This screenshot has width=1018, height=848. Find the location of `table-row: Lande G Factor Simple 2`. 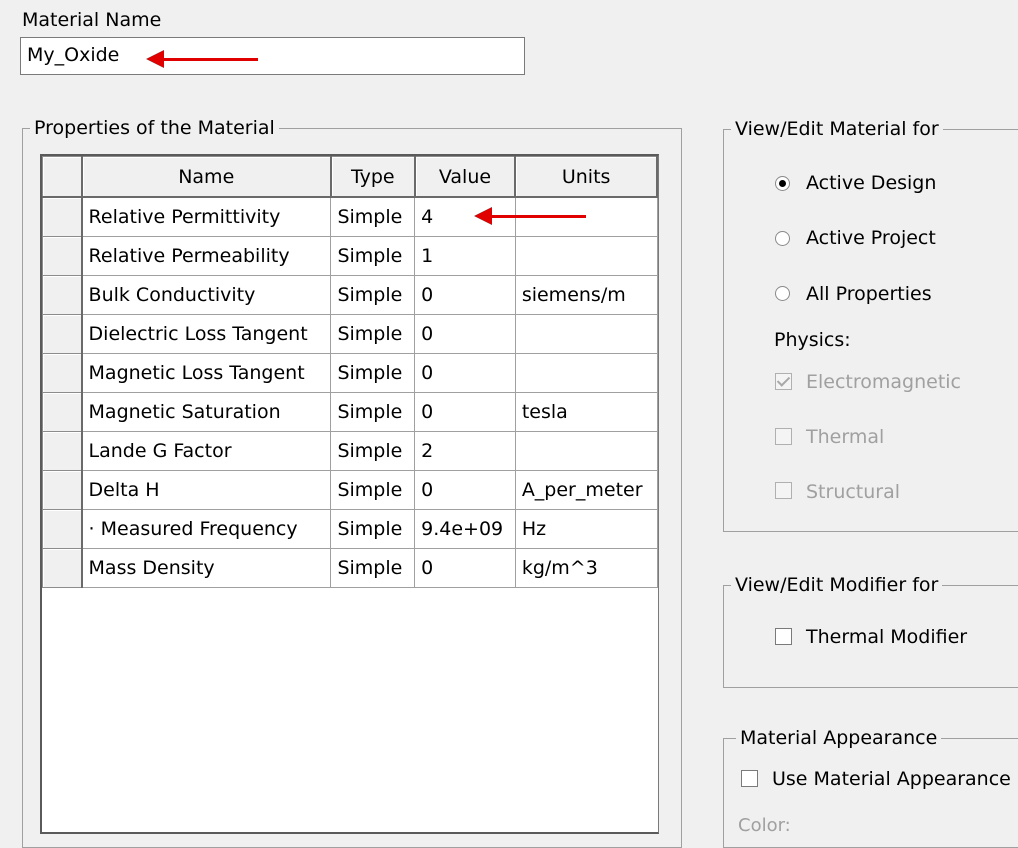

table-row: Lande G Factor Simple 2 is located at coordinates (349, 450).